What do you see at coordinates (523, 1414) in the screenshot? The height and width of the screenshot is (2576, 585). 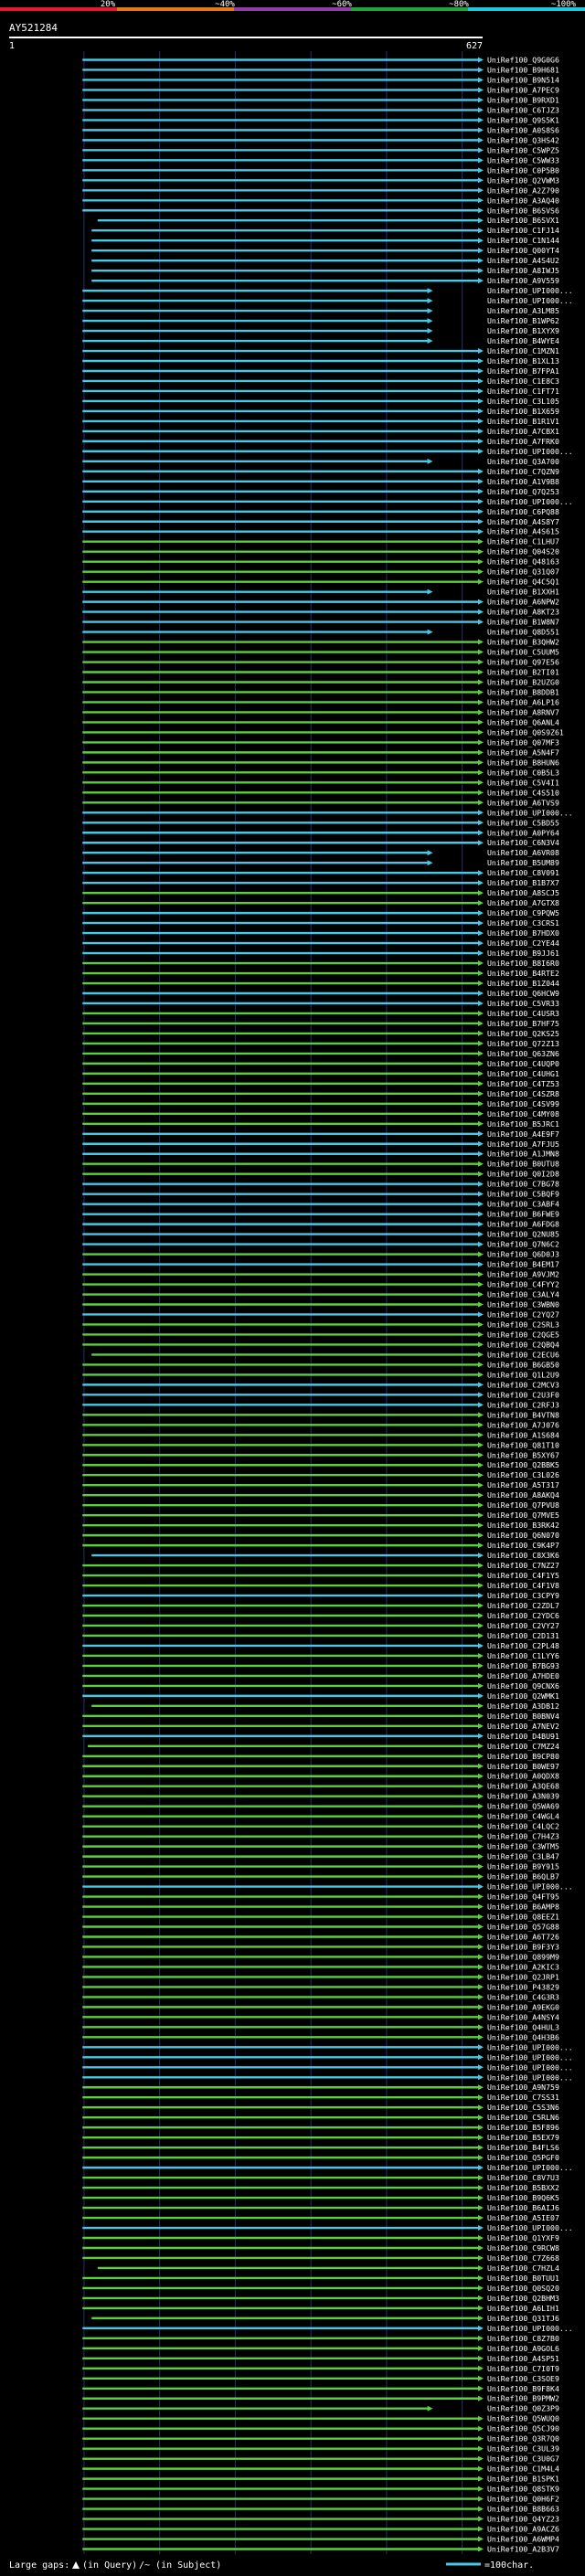 I see `hit-label: UniRef100_B4VTN8` at bounding box center [523, 1414].